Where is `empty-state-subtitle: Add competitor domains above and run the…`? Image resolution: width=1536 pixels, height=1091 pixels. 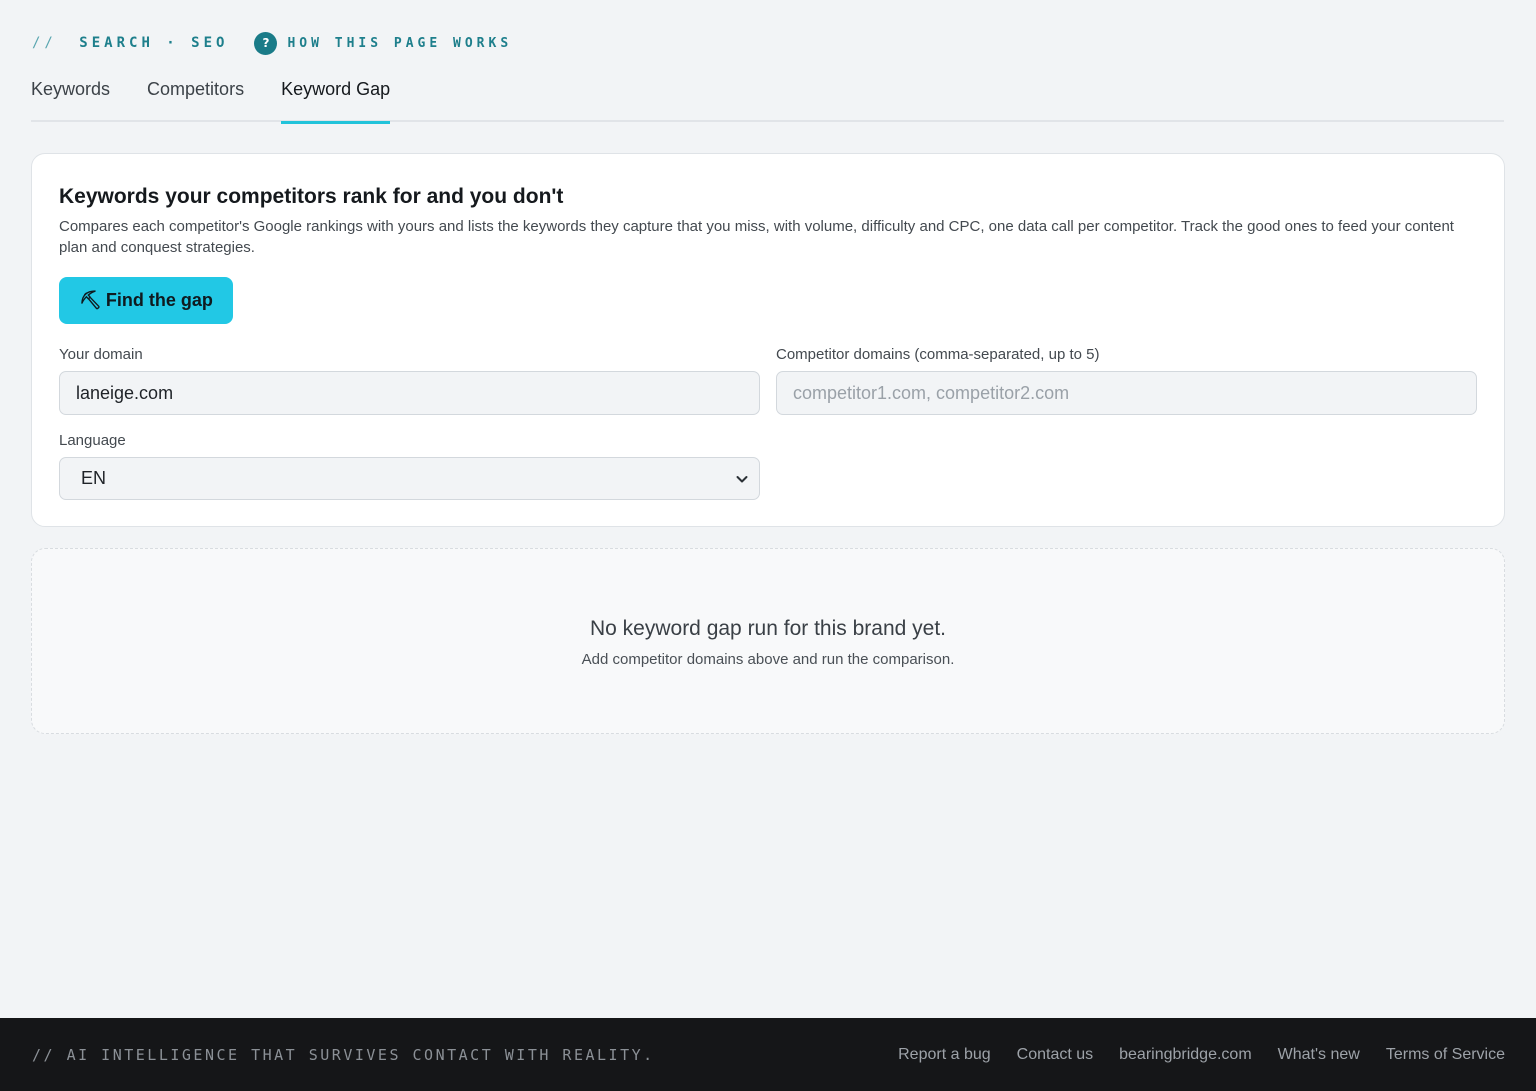 empty-state-subtitle: Add competitor domains above and run the… is located at coordinates (768, 659).